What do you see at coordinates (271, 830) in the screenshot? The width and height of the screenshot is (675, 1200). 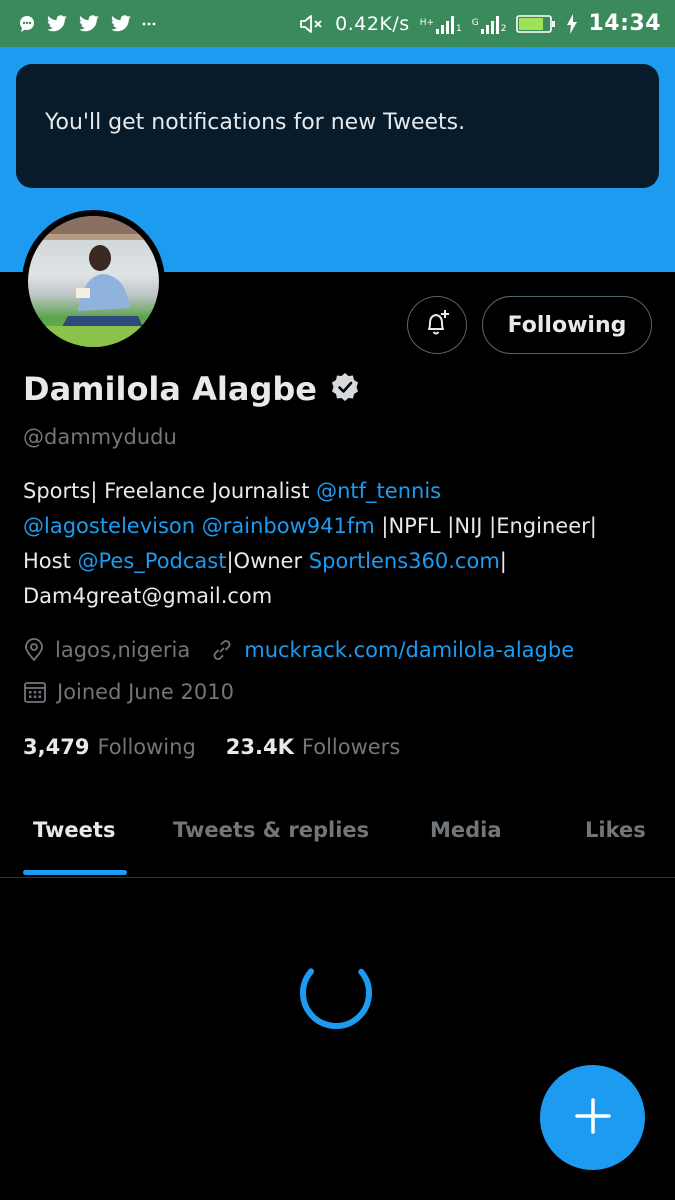 I see `tab-tweets-and-replies: Tweets & replies` at bounding box center [271, 830].